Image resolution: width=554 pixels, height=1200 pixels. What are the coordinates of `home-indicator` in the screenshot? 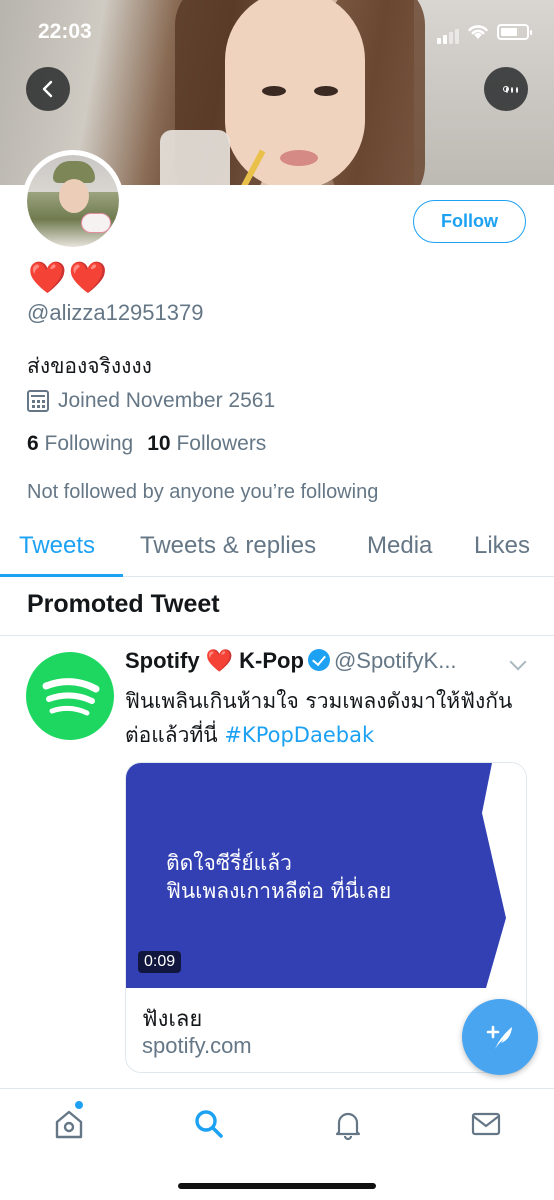 It's located at (277, 1186).